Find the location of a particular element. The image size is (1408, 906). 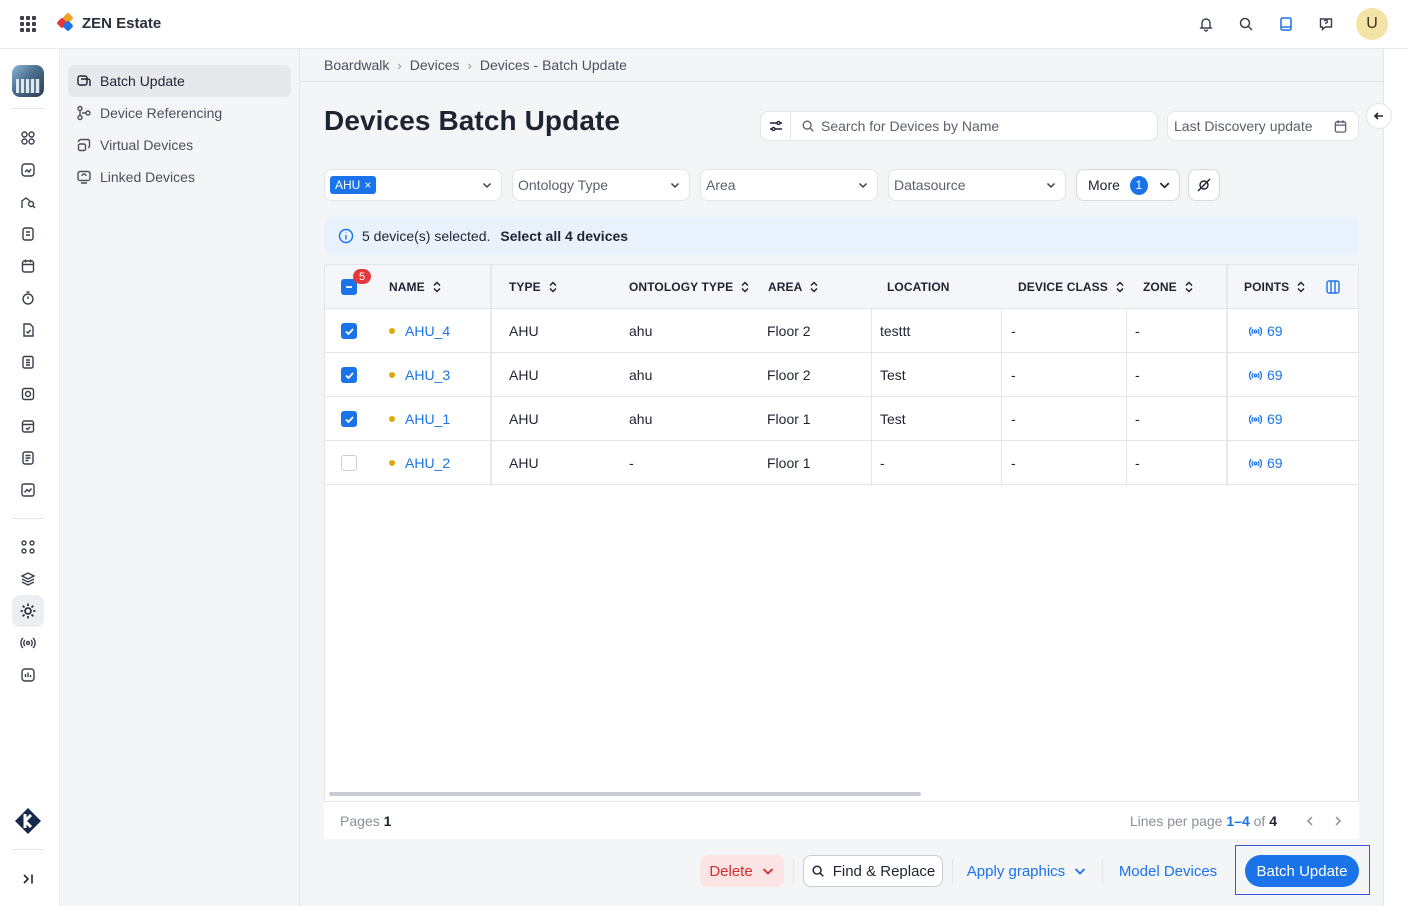

table-pager: Pages 1 Lines per page 1–4 of 4 is located at coordinates (841, 820).